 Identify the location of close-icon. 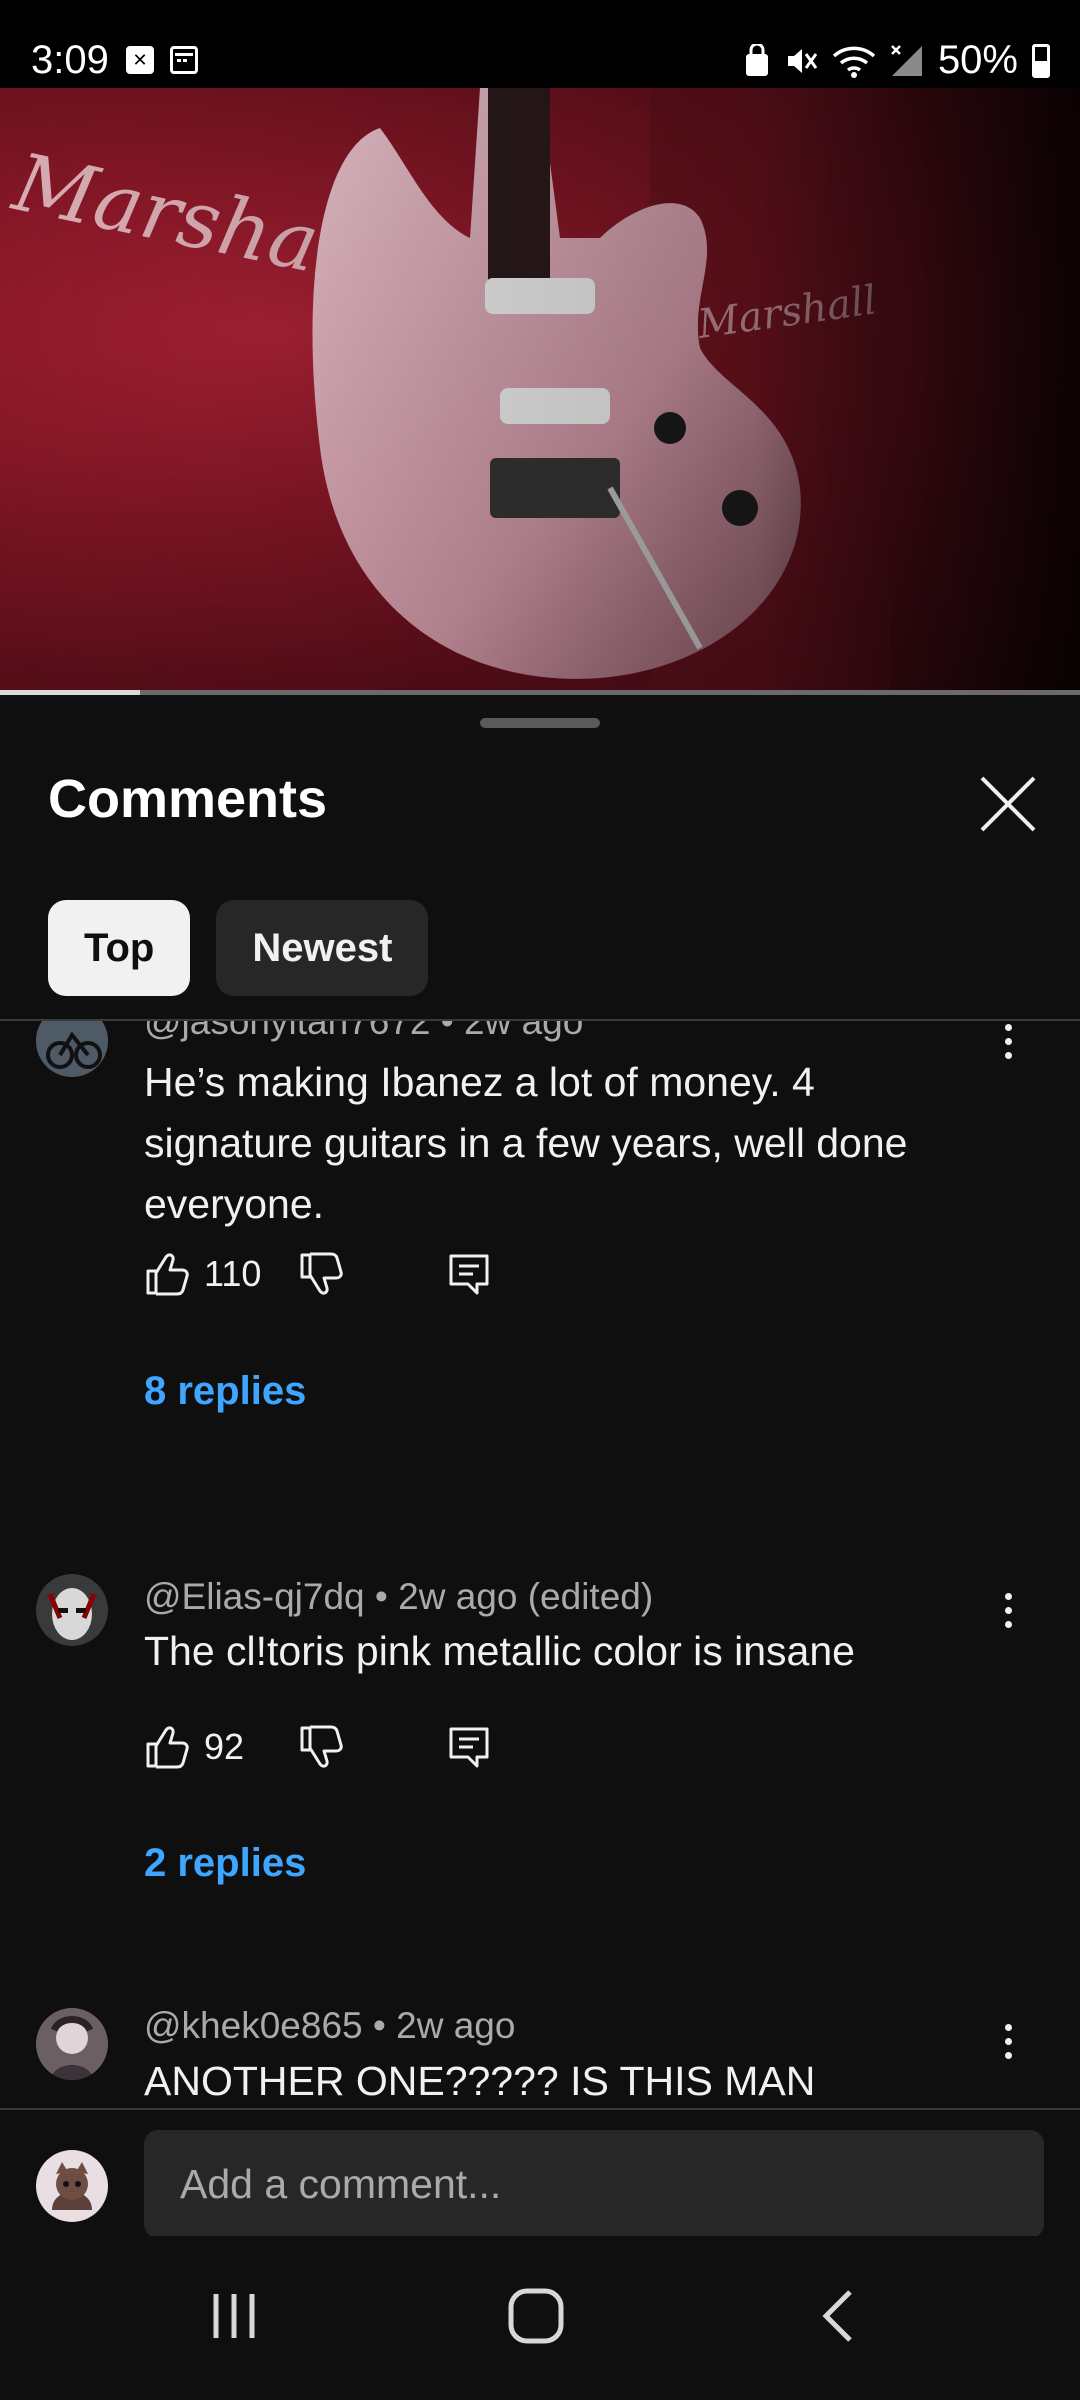
(1008, 804).